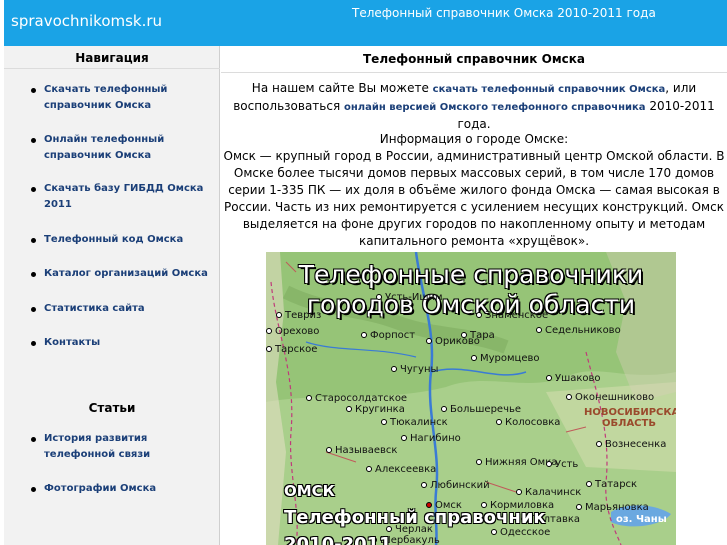  Describe the element at coordinates (562, 464) in the screenshot. I see `city-ust: Усть` at that location.